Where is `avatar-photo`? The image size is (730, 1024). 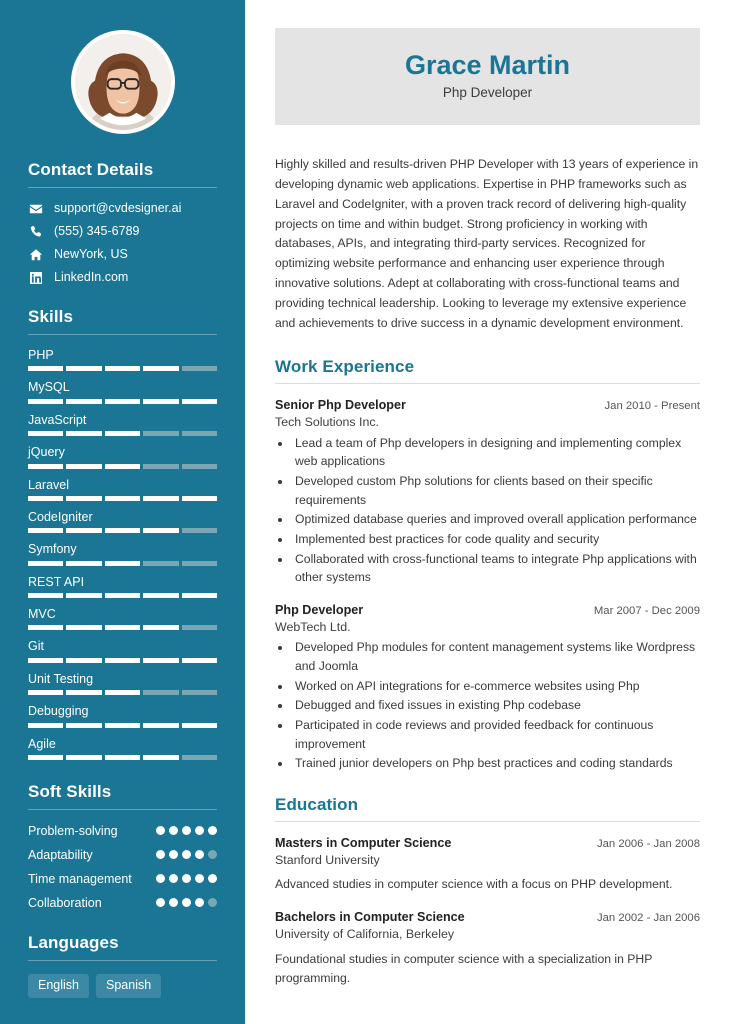
avatar-photo is located at coordinates (122, 82).